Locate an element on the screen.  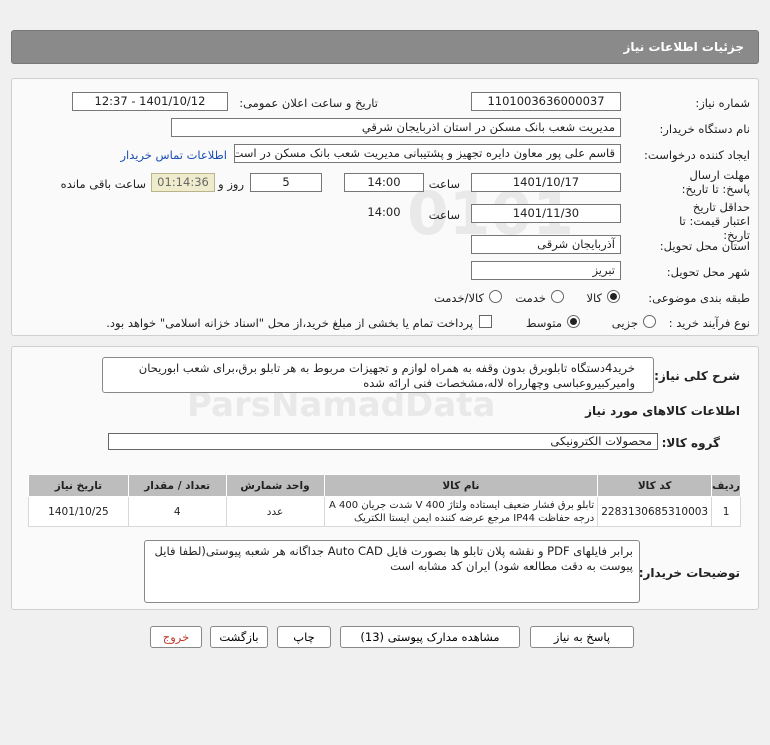
province-field: آذربایجان شرقی is located at coordinates (546, 244).